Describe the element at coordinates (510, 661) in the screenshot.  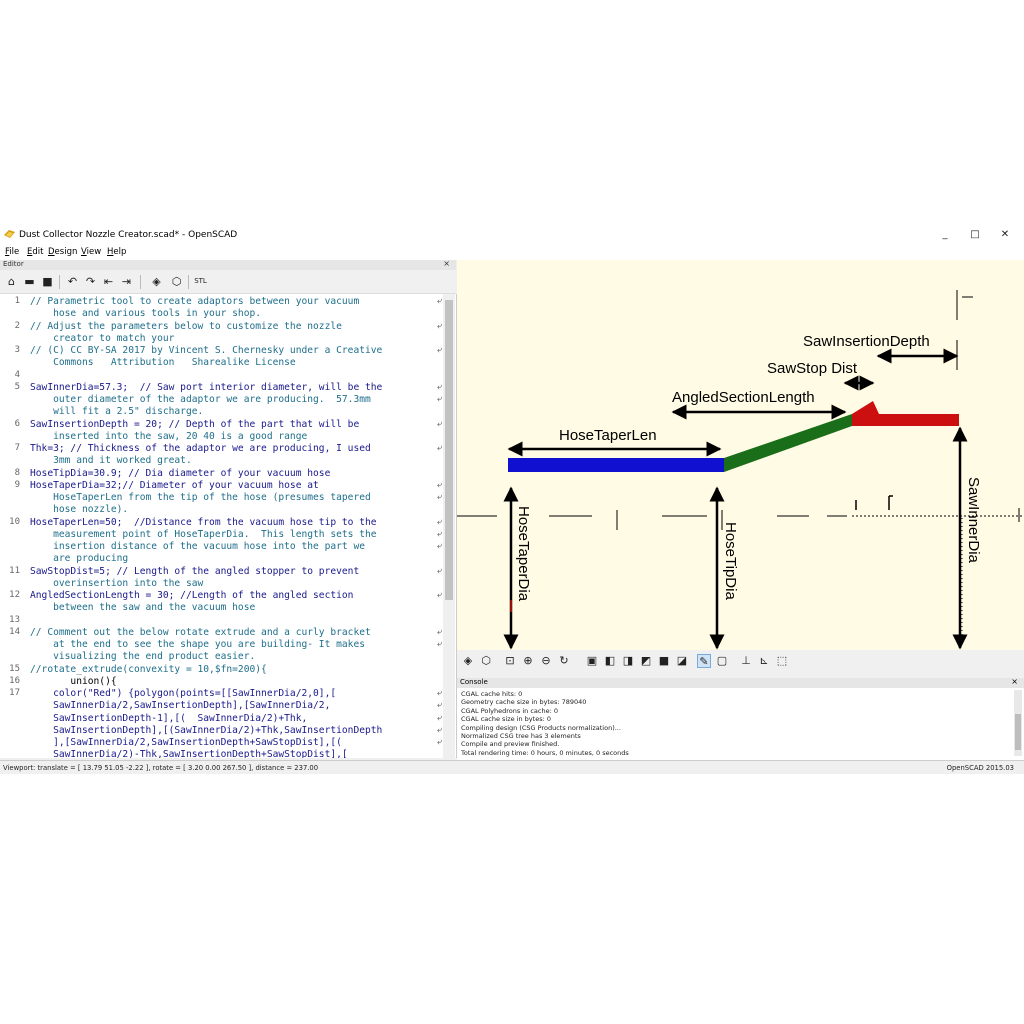
I see `view-all-icon: ⊡` at that location.